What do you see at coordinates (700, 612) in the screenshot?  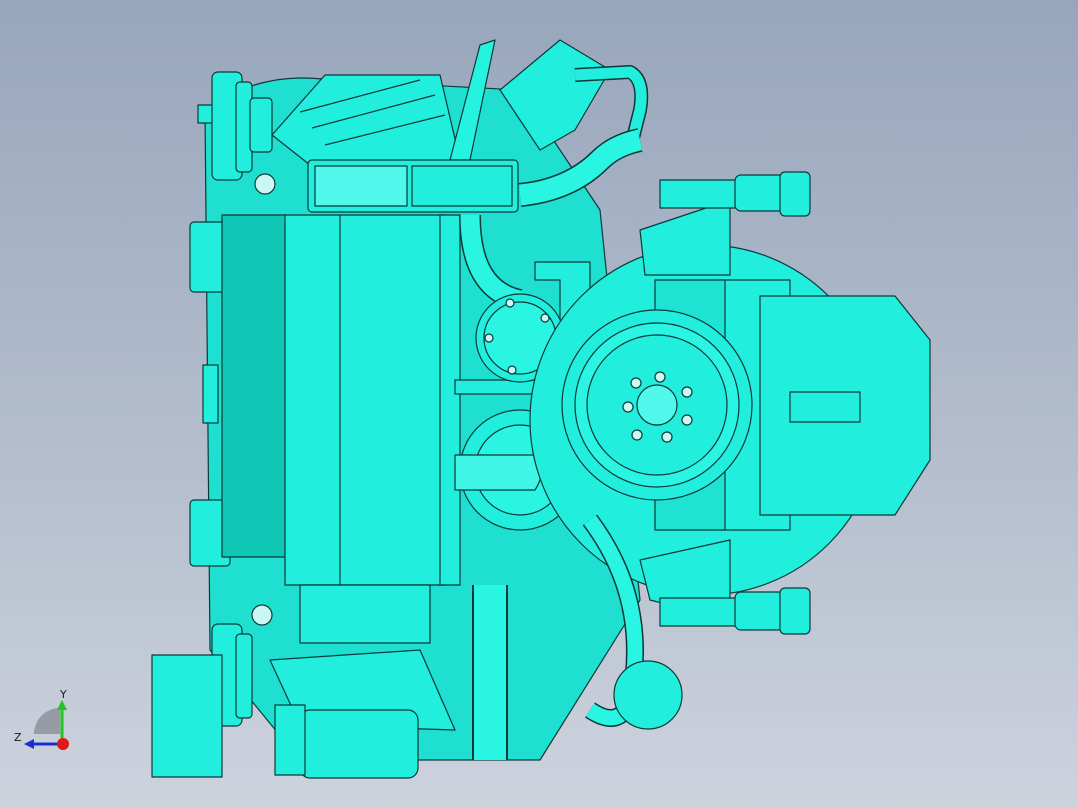 I see `injector-lower` at bounding box center [700, 612].